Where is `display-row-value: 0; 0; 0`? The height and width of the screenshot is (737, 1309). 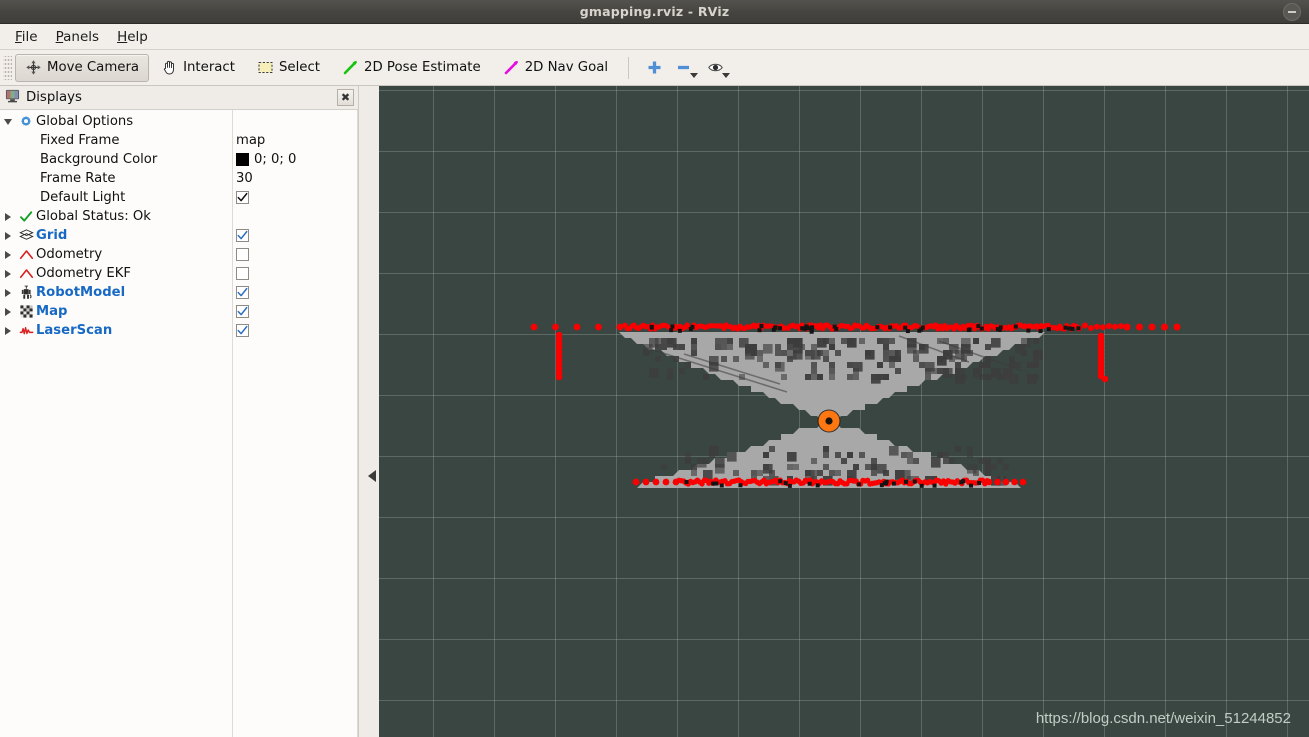
display-row-value: 0; 0; 0 is located at coordinates (266, 159).